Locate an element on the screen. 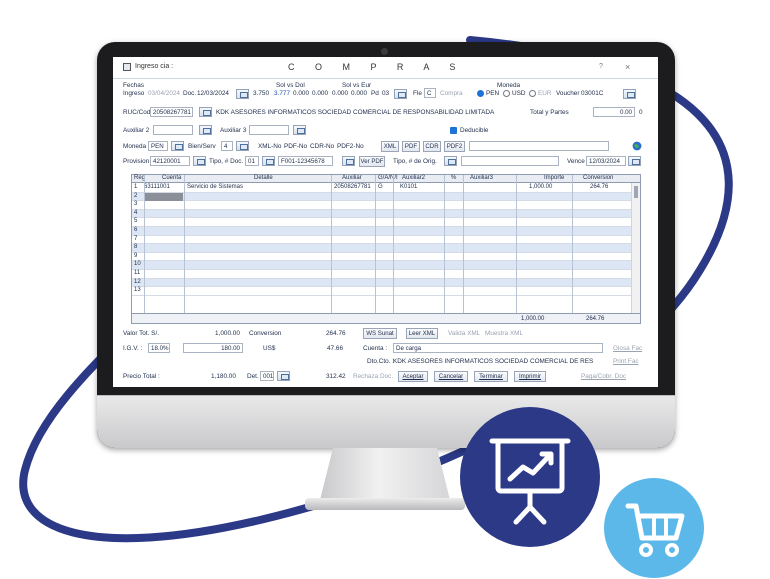 The image size is (770, 579). cell-reg: 1 is located at coordinates (136, 187).